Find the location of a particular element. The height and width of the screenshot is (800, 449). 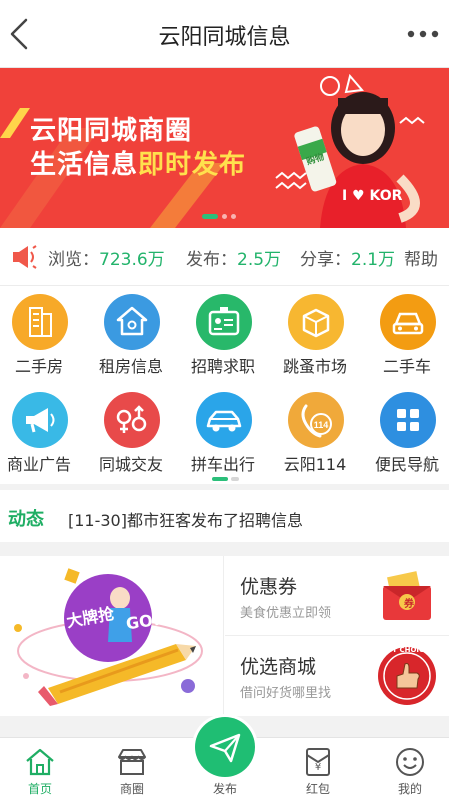

more-dots-icon is located at coordinates (423, 34).